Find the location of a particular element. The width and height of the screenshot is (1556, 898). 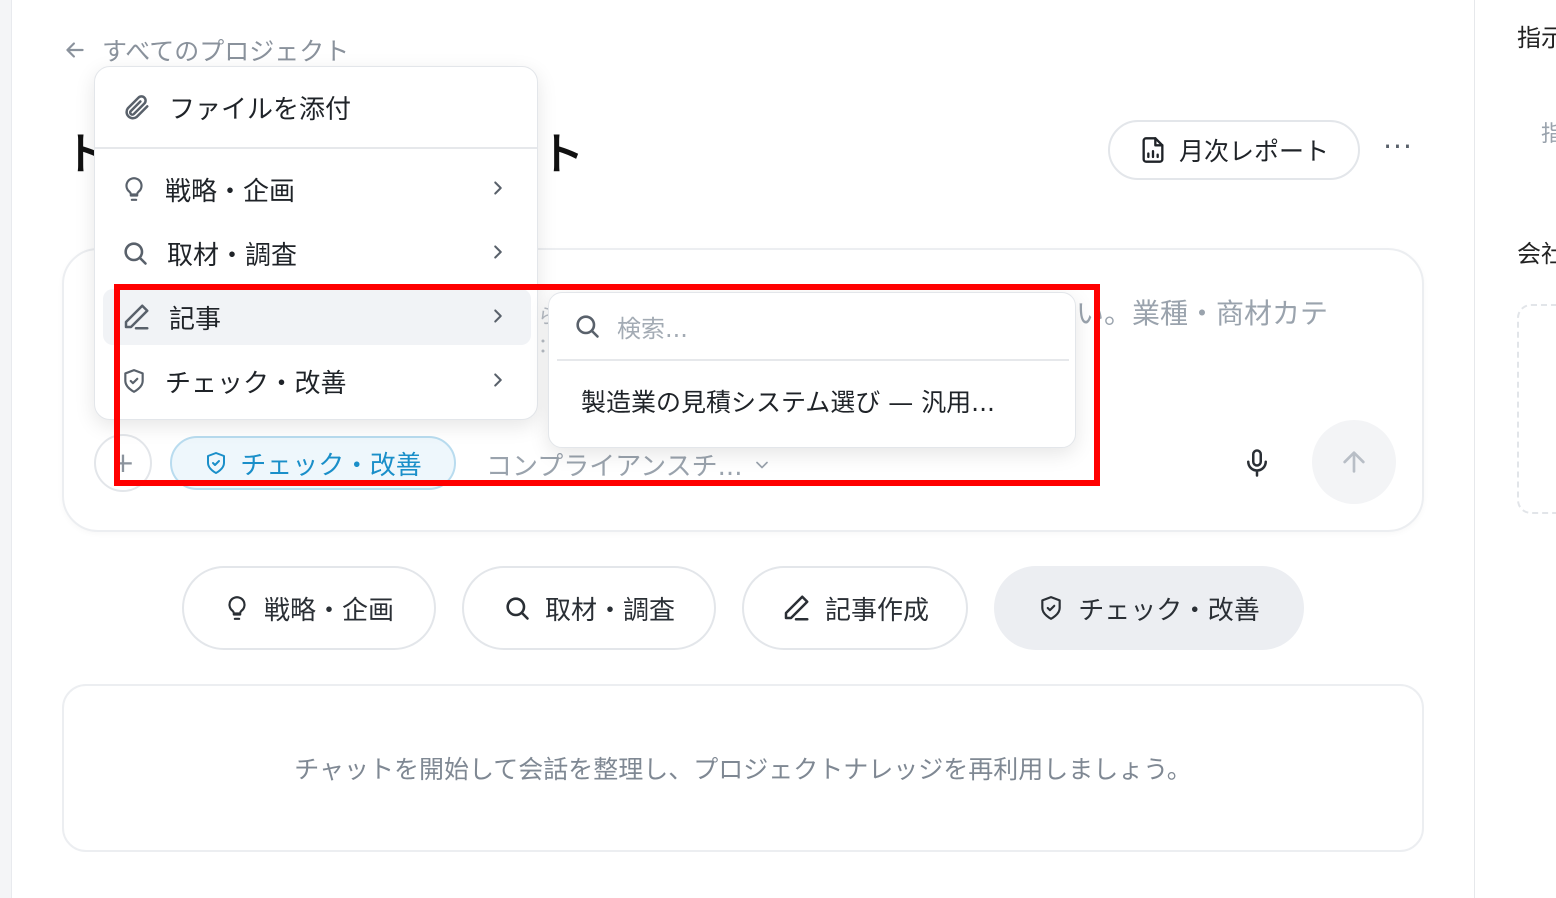

microphone-icon is located at coordinates (1257, 463).